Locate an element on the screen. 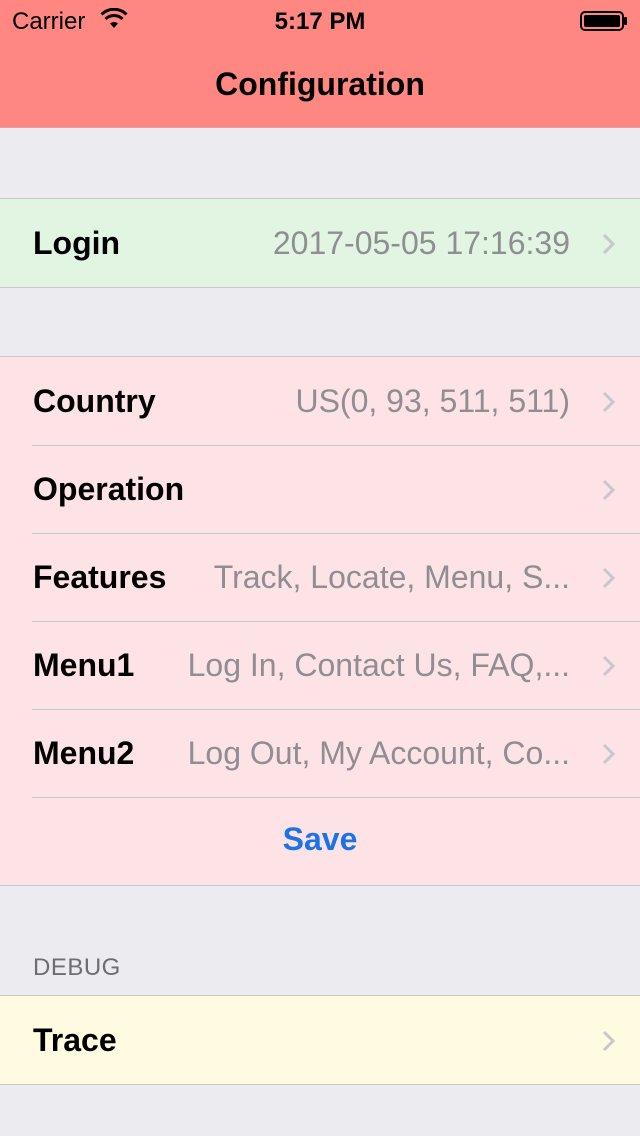 Image resolution: width=640 pixels, height=1136 pixels. save-label: Save is located at coordinates (320, 839).